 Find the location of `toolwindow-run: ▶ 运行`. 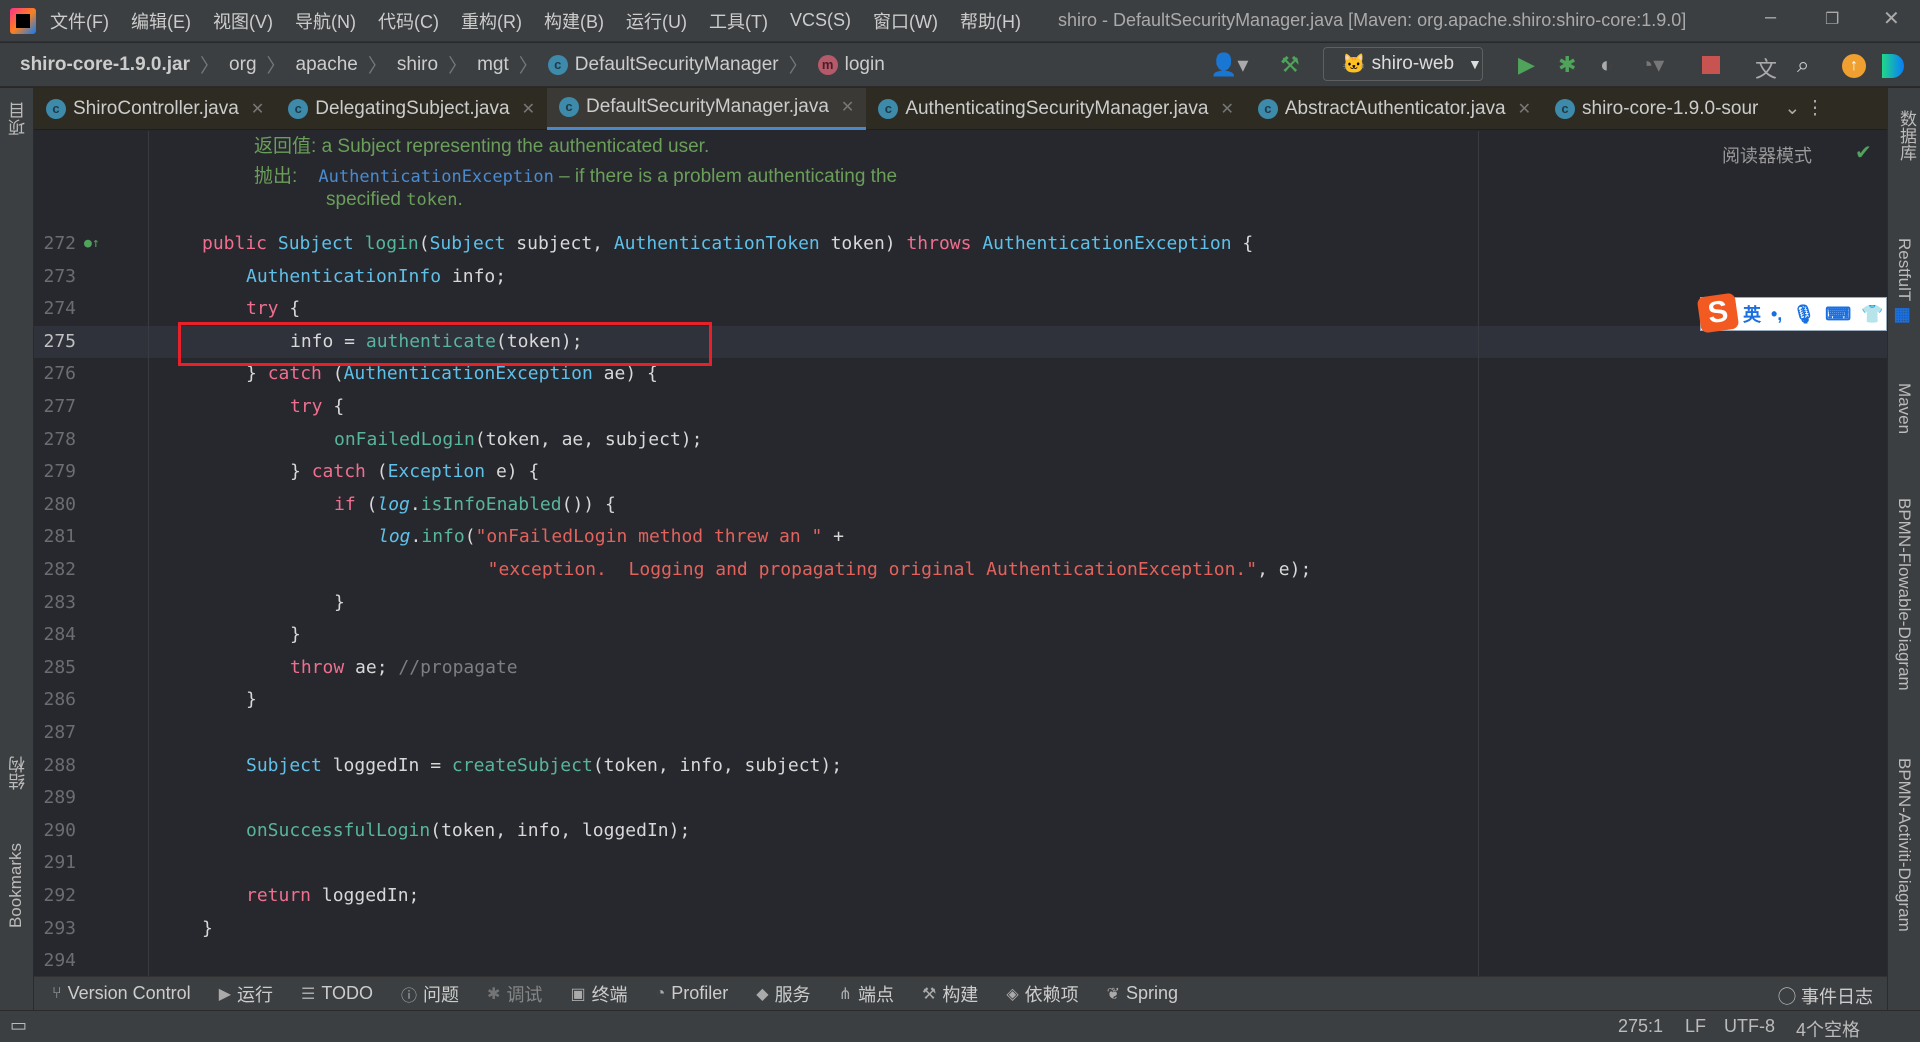

toolwindow-run: ▶ 运行 is located at coordinates (246, 994).